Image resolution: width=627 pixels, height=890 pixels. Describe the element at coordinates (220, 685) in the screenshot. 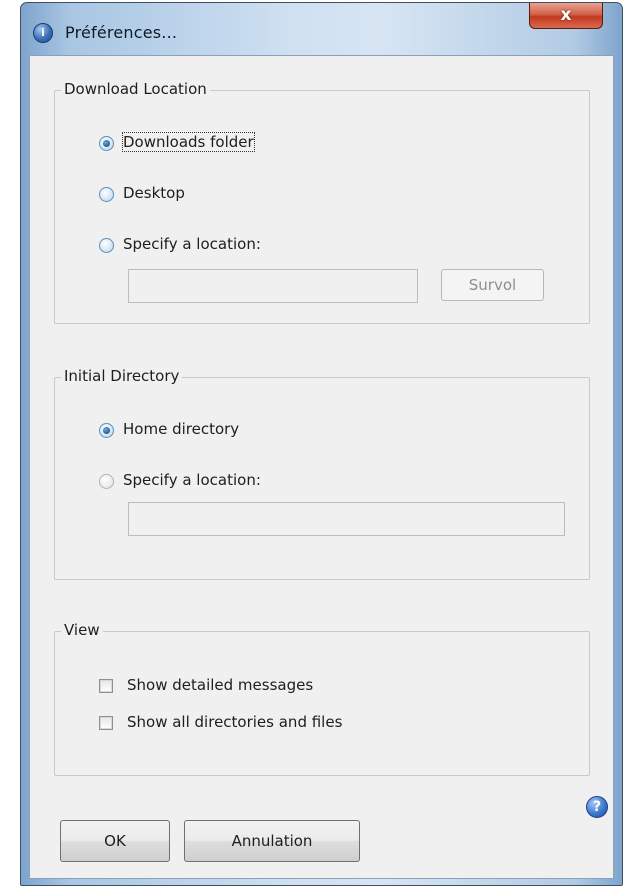

I see `show-detailed-messages-label: Show detailed messages` at that location.